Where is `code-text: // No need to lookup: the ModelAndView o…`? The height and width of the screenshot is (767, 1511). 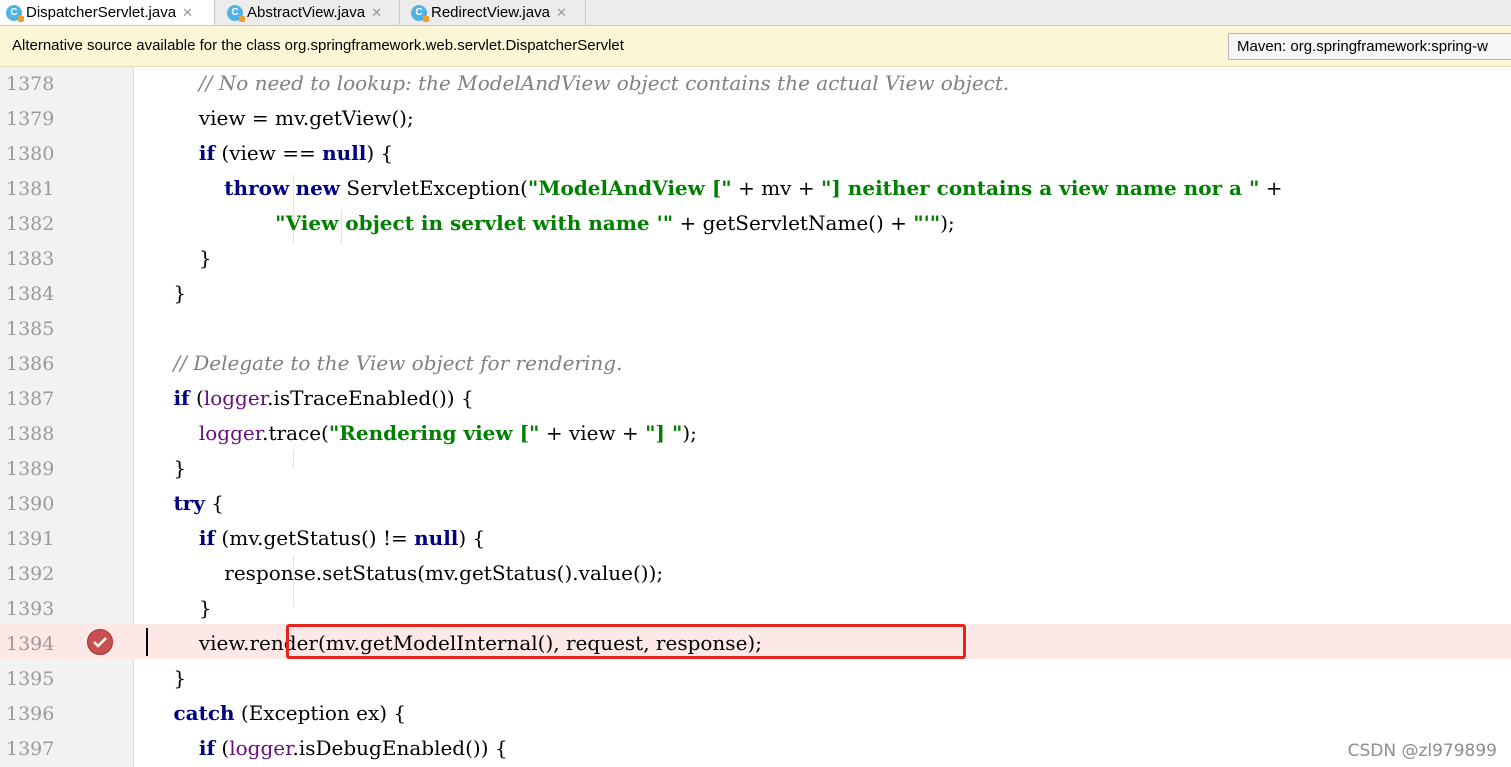
code-text: // No need to lookup: the ModelAndView o… is located at coordinates (579, 83).